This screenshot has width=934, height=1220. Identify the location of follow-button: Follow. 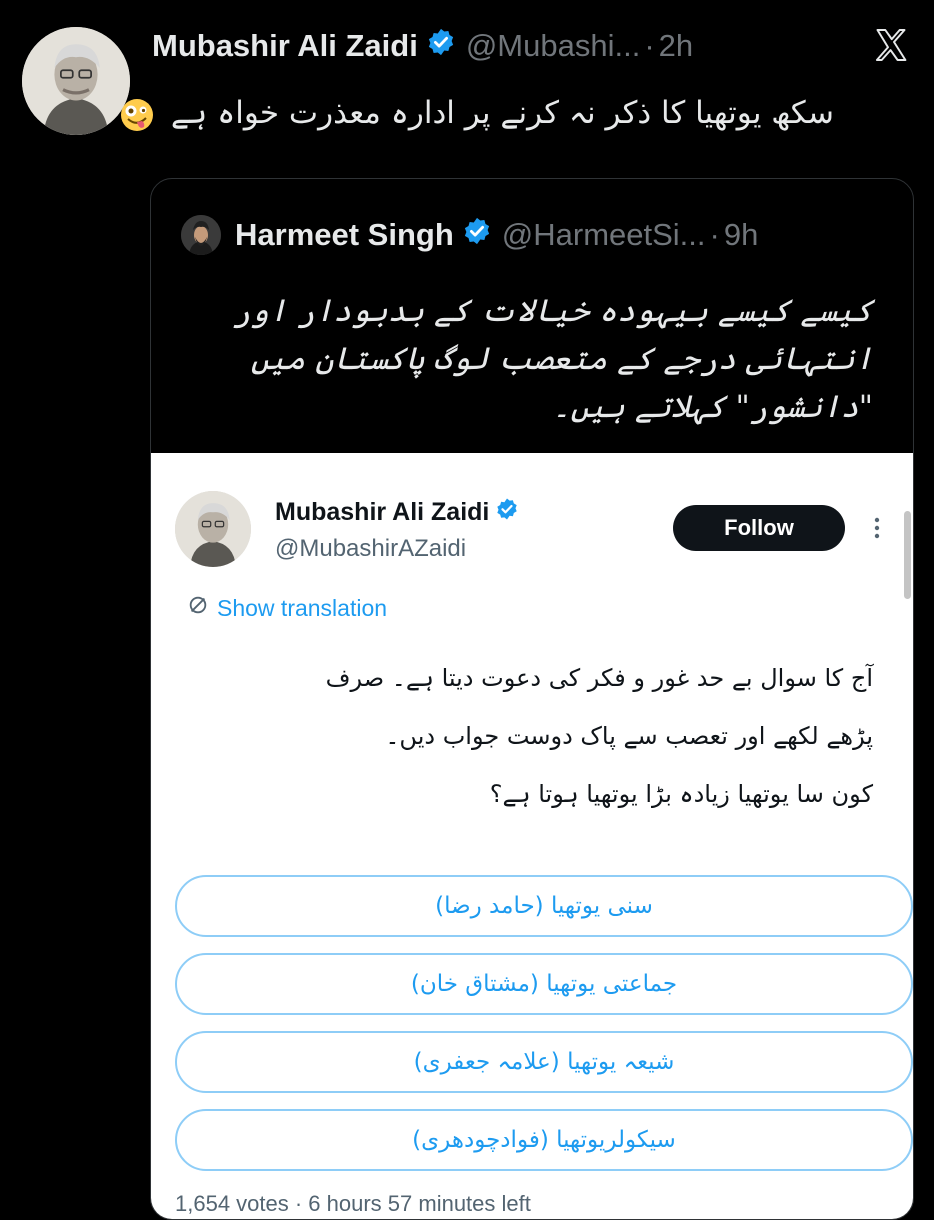
(759, 528).